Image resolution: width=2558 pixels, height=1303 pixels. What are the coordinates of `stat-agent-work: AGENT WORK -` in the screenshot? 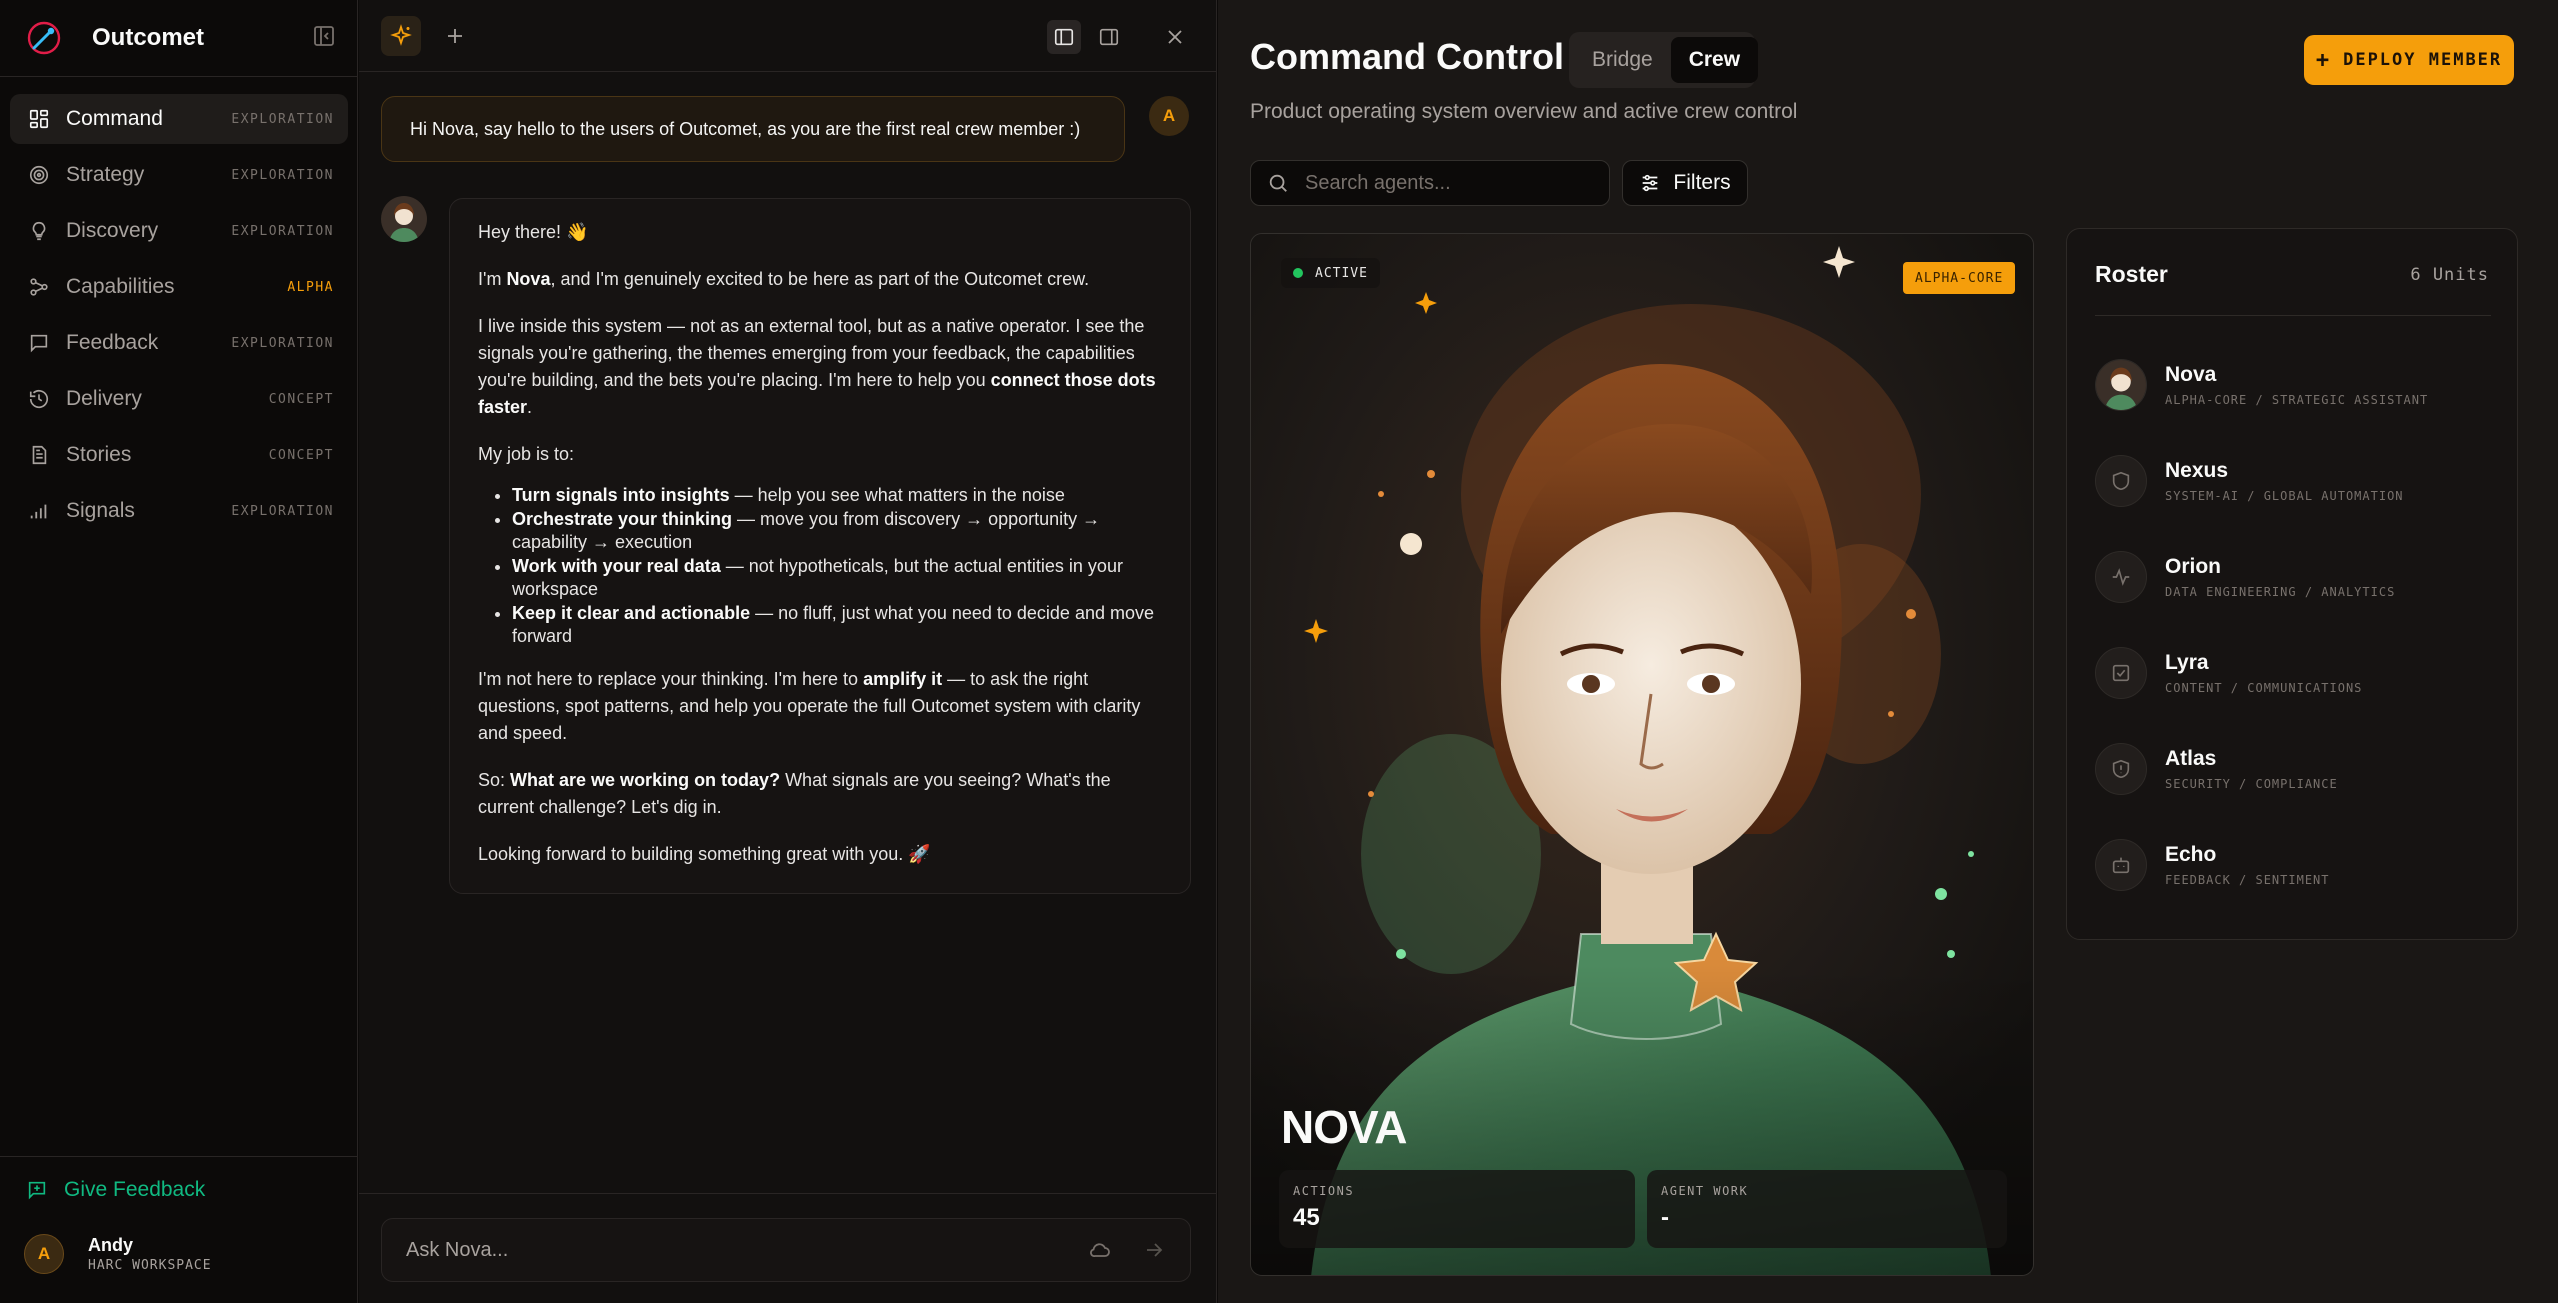 It's located at (1827, 1209).